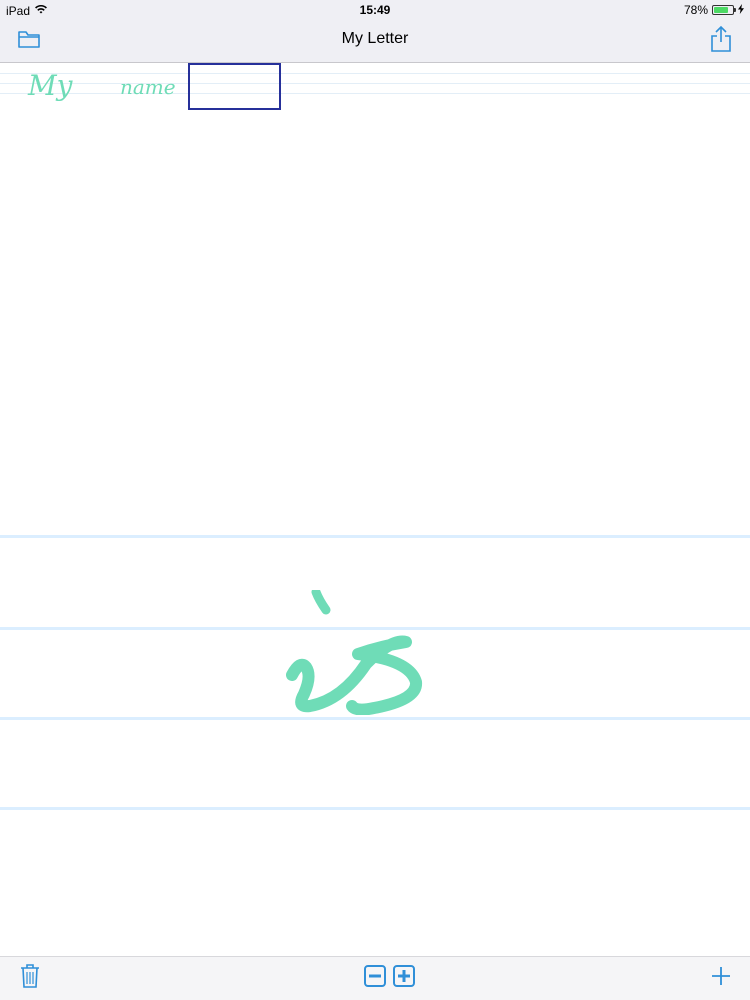 The width and height of the screenshot is (750, 1000). I want to click on preview-word: name, so click(148, 87).